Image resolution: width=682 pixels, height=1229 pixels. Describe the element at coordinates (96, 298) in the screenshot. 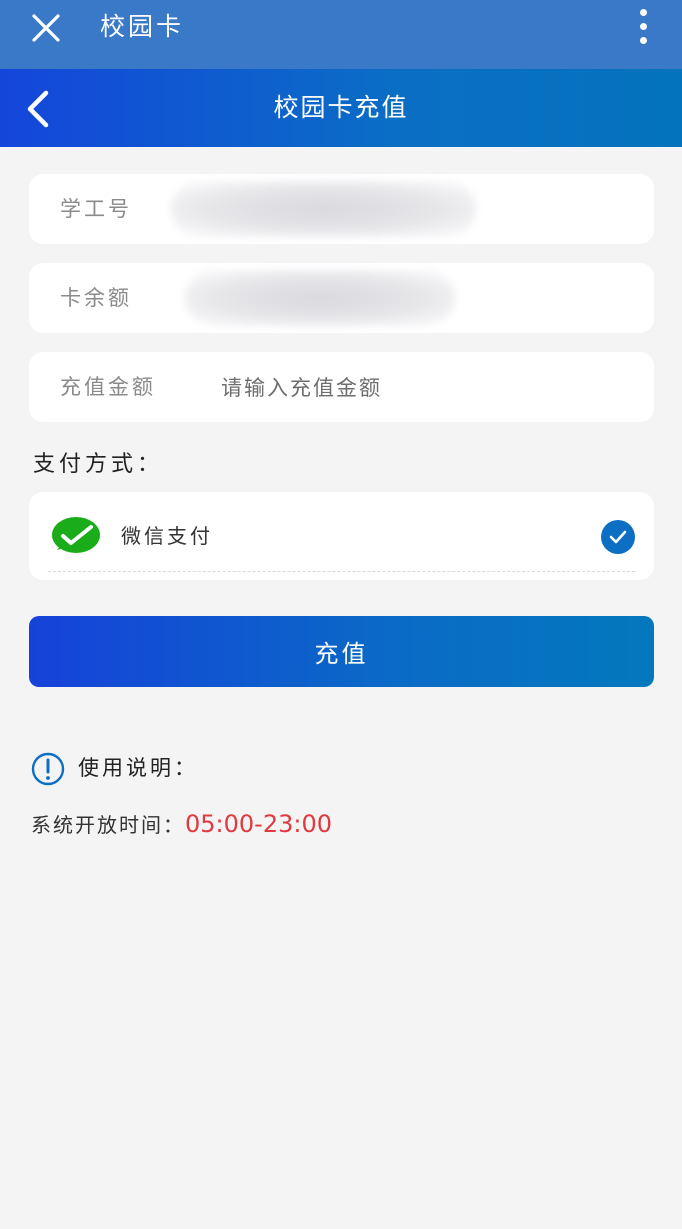

I see `balance-label: 卡余额` at that location.